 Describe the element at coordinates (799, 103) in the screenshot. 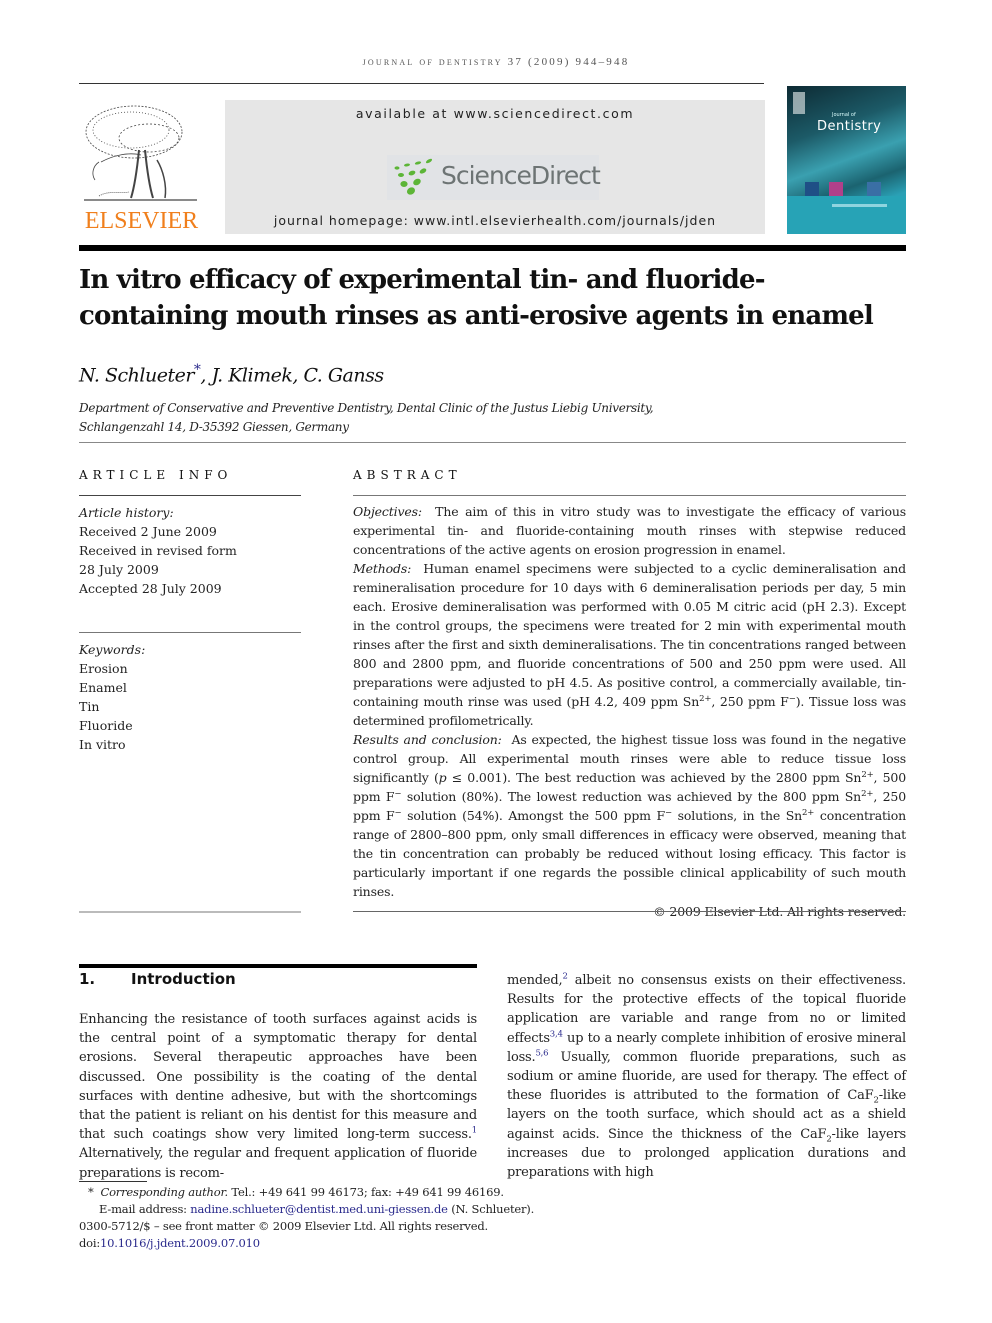

I see `cover-badge` at that location.